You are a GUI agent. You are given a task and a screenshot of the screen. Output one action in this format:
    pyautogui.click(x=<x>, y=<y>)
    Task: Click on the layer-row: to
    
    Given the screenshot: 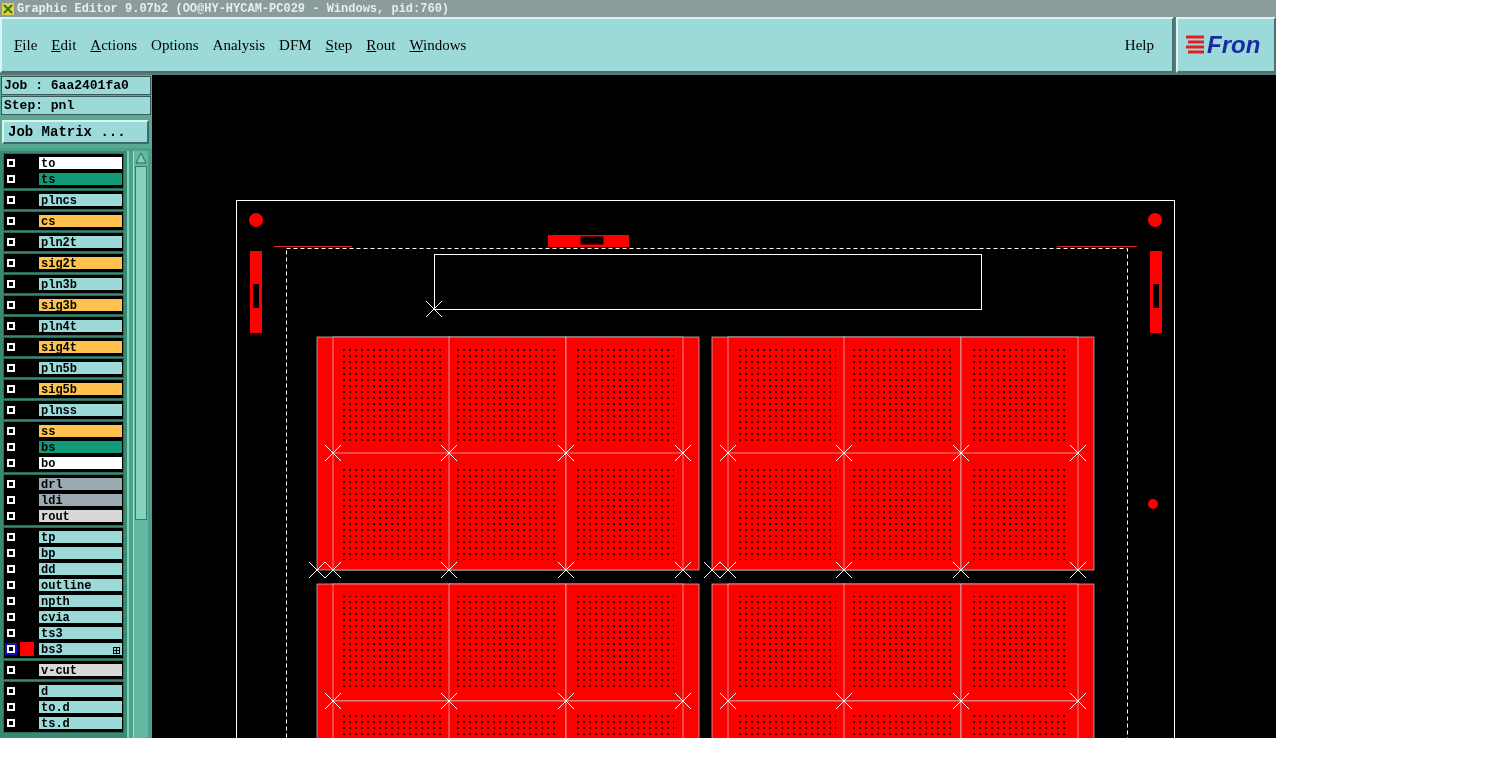 What is the action you would take?
    pyautogui.click(x=64, y=163)
    